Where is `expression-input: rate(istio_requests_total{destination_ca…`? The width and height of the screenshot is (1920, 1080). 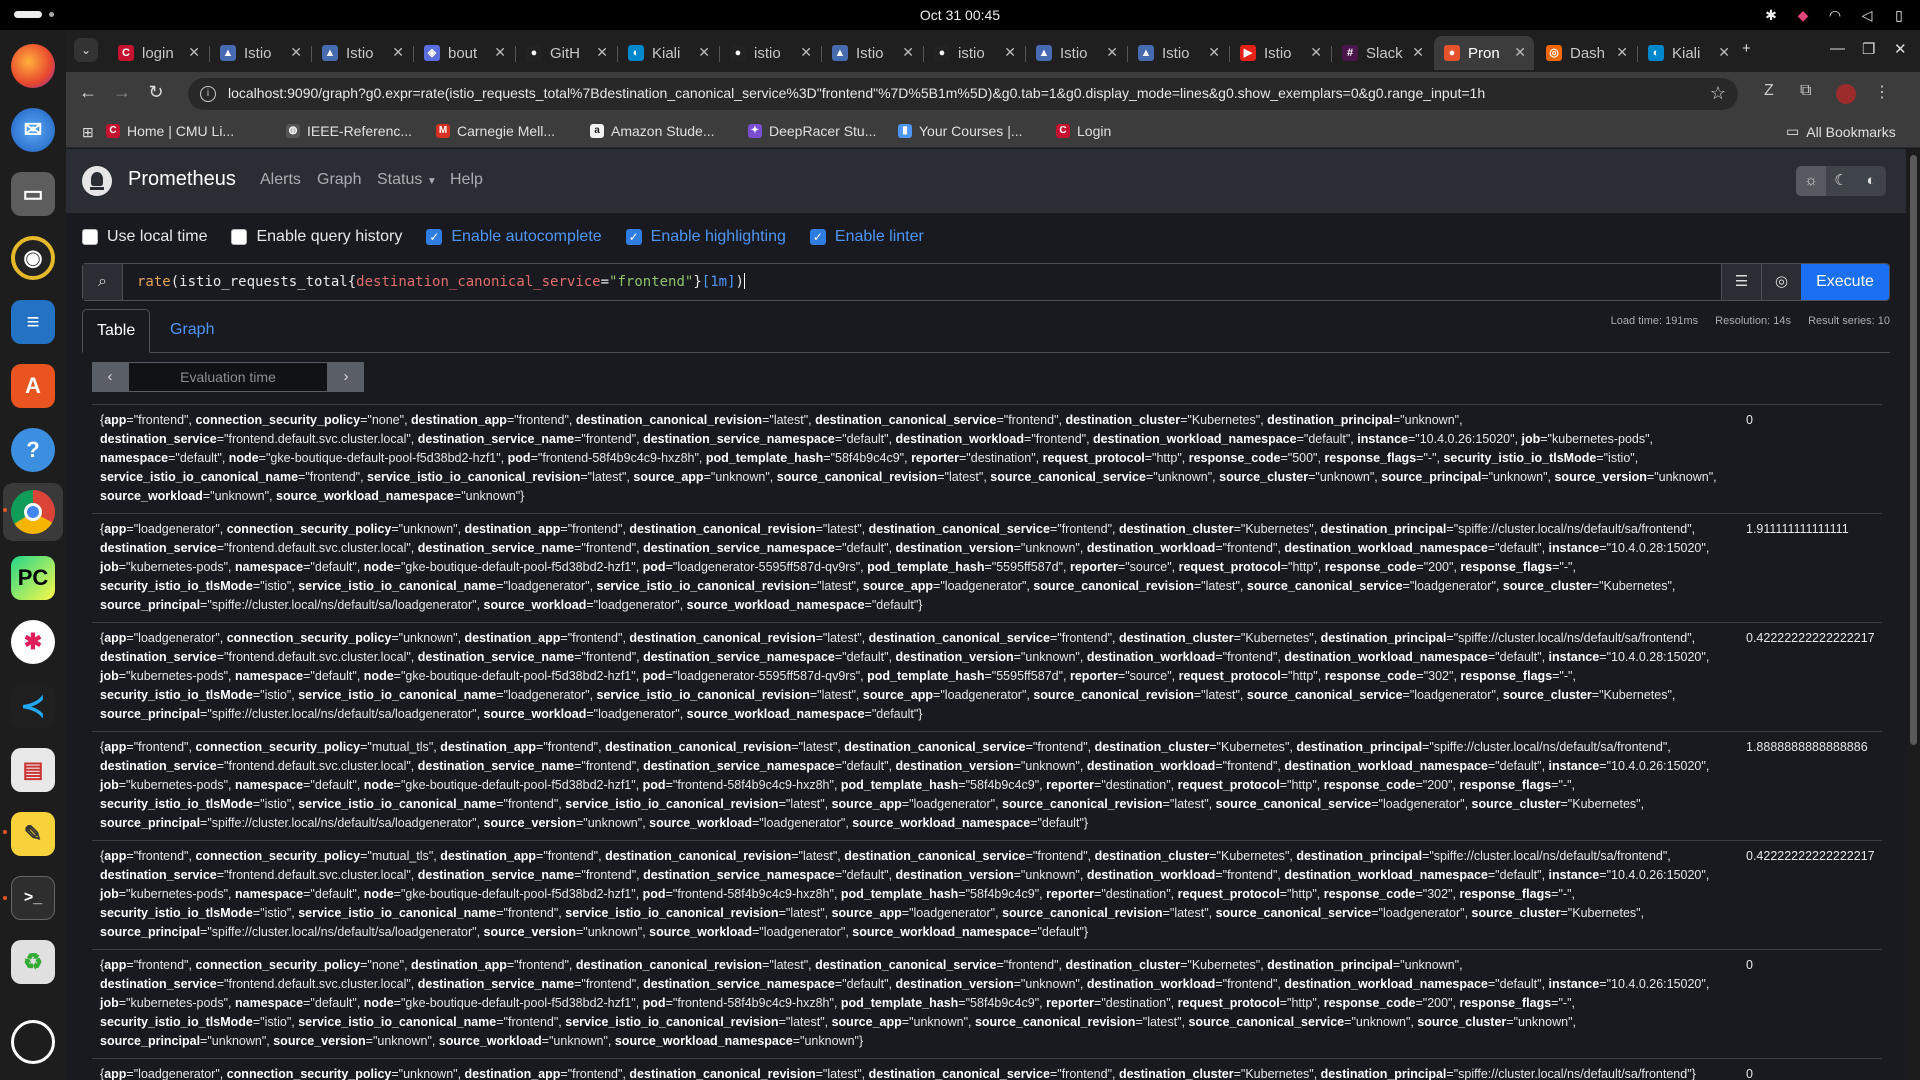 expression-input: rate(istio_requests_total{destination_ca… is located at coordinates (441, 281).